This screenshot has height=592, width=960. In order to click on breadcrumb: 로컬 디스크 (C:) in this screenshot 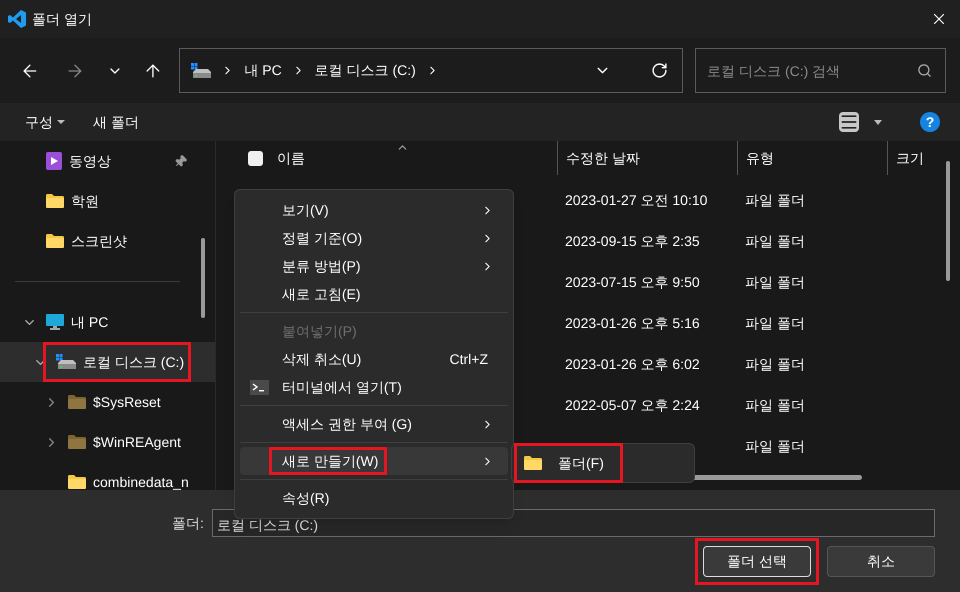, I will do `click(365, 70)`.